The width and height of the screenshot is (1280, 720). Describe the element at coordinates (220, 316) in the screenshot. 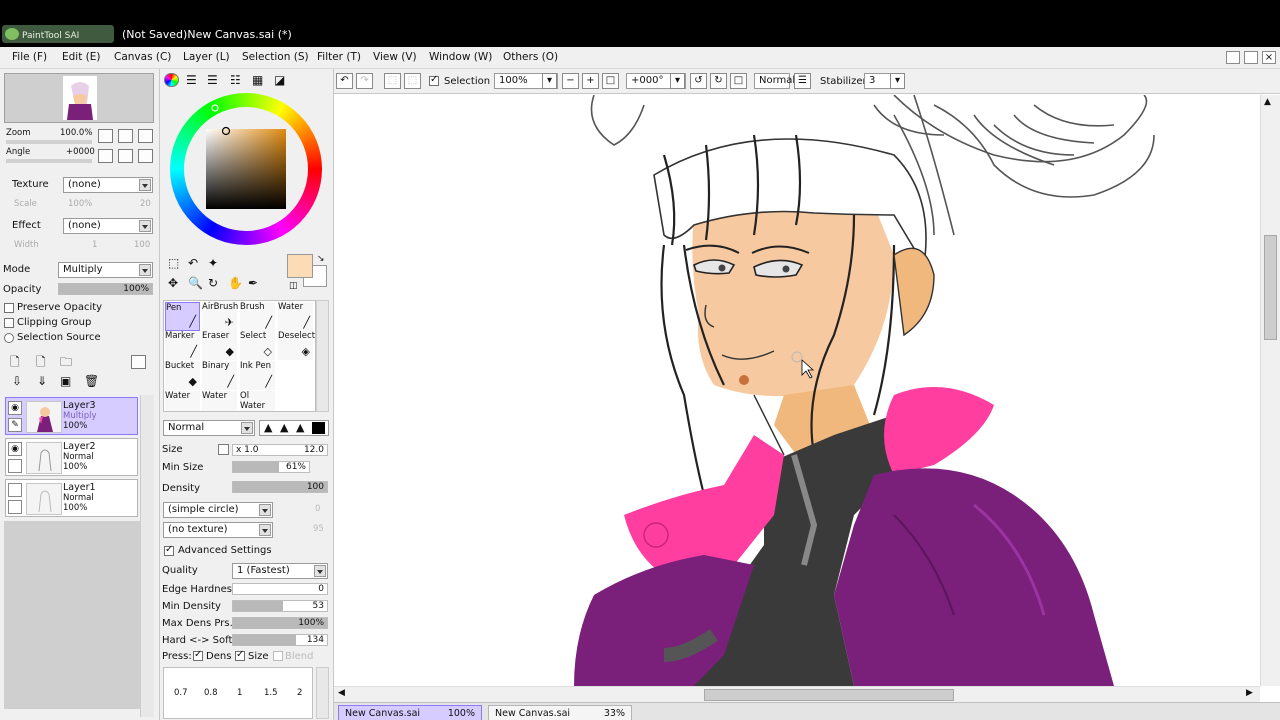

I see `tool-airbrush: AirBrush ✈` at that location.